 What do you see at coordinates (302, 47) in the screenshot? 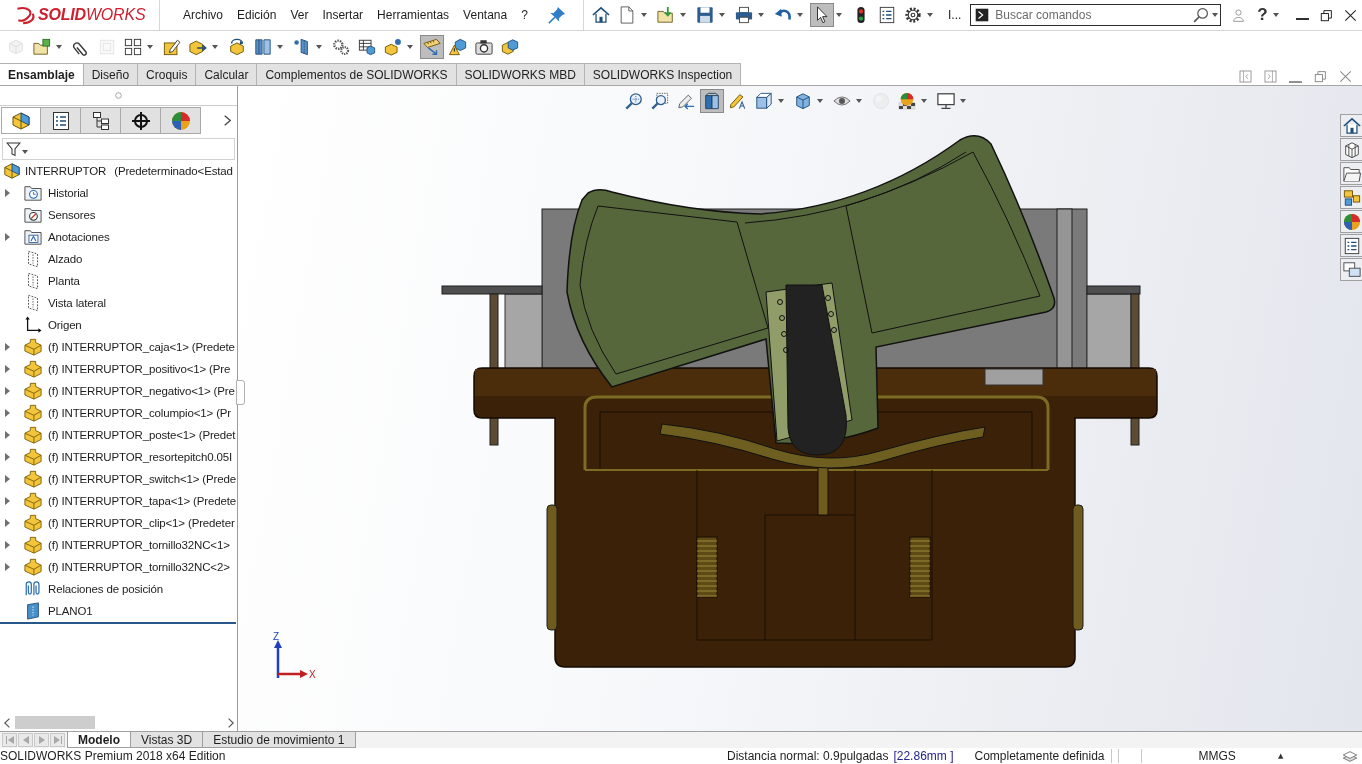
I see `plane-dot-icon` at bounding box center [302, 47].